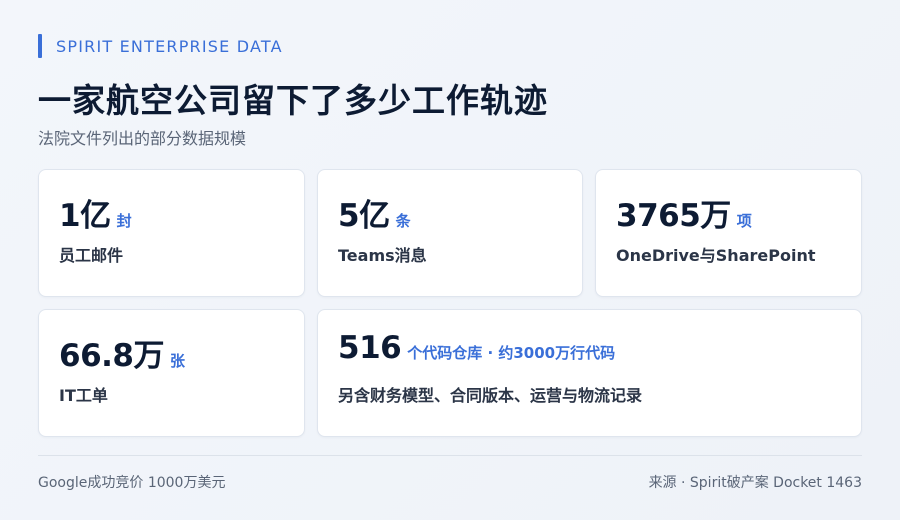 The height and width of the screenshot is (520, 900). Describe the element at coordinates (511, 353) in the screenshot. I see `stat-unit: 个代码仓库 · 约3000万行代码` at that location.